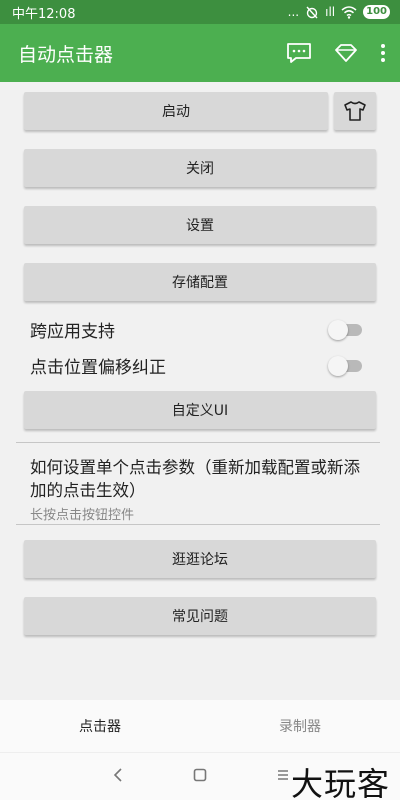 Image resolution: width=400 pixels, height=800 pixels. Describe the element at coordinates (340, 782) in the screenshot. I see `watermark-logo: 大玩客` at that location.